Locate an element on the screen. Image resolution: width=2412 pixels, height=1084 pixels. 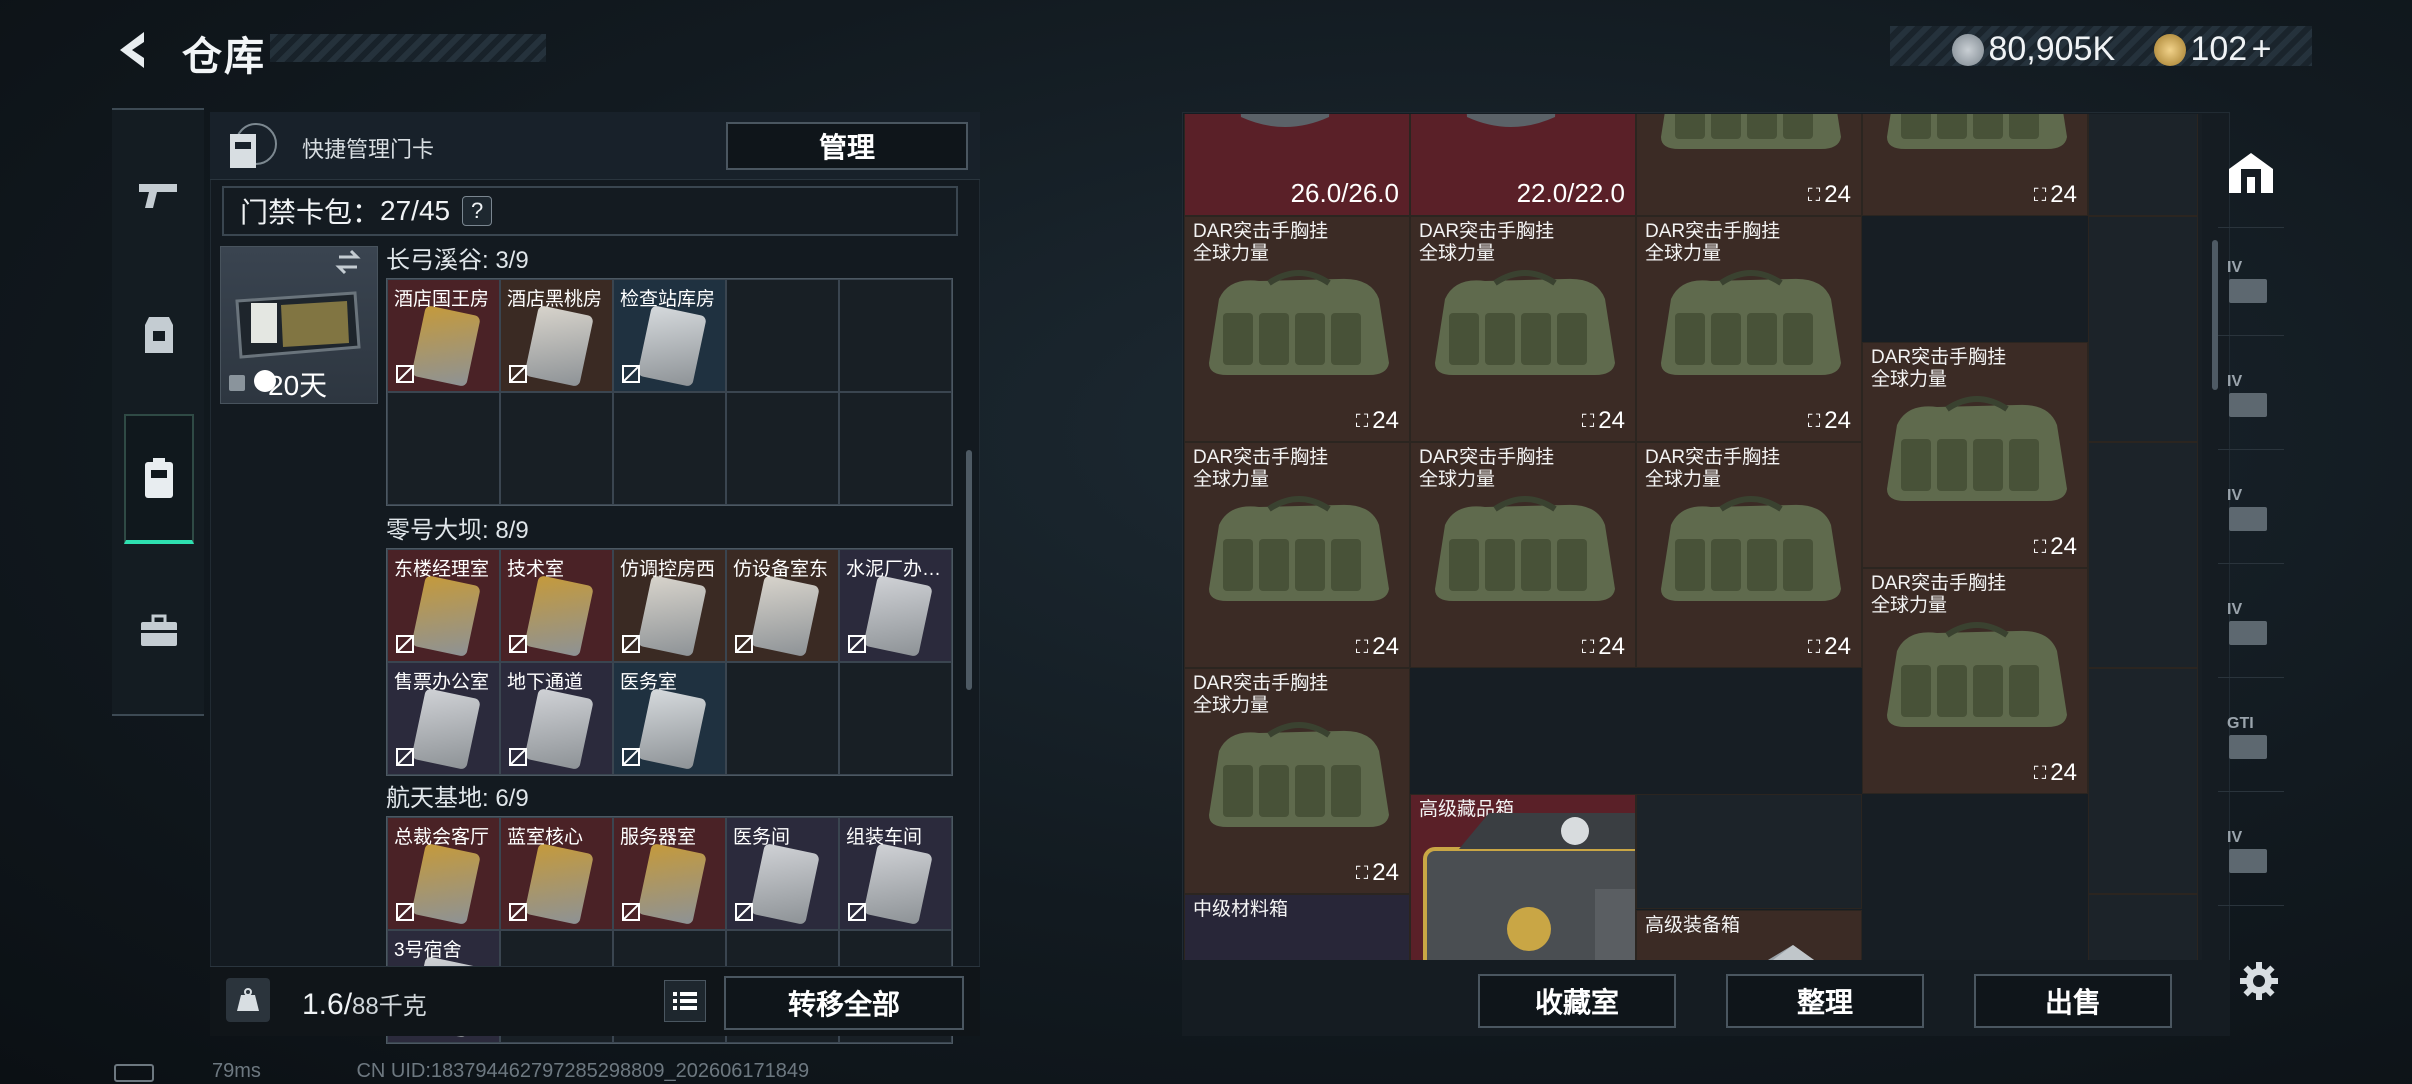
collection-room-button: 收藏室 is located at coordinates (1577, 1001).